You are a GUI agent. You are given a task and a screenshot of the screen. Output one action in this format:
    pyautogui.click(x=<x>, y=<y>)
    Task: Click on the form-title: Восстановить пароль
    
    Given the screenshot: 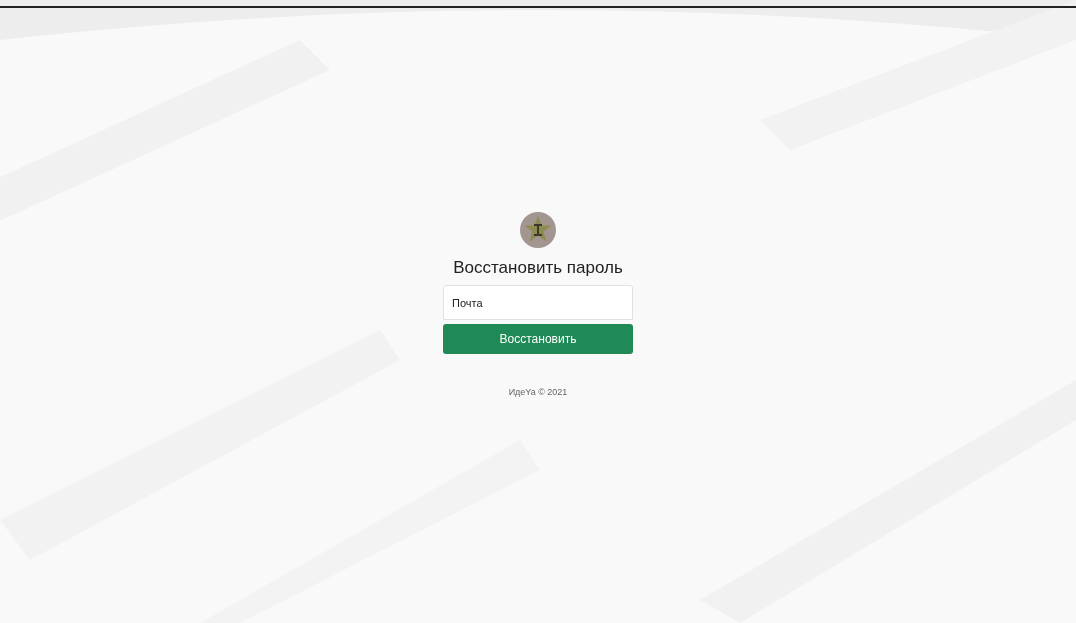 What is the action you would take?
    pyautogui.click(x=538, y=268)
    